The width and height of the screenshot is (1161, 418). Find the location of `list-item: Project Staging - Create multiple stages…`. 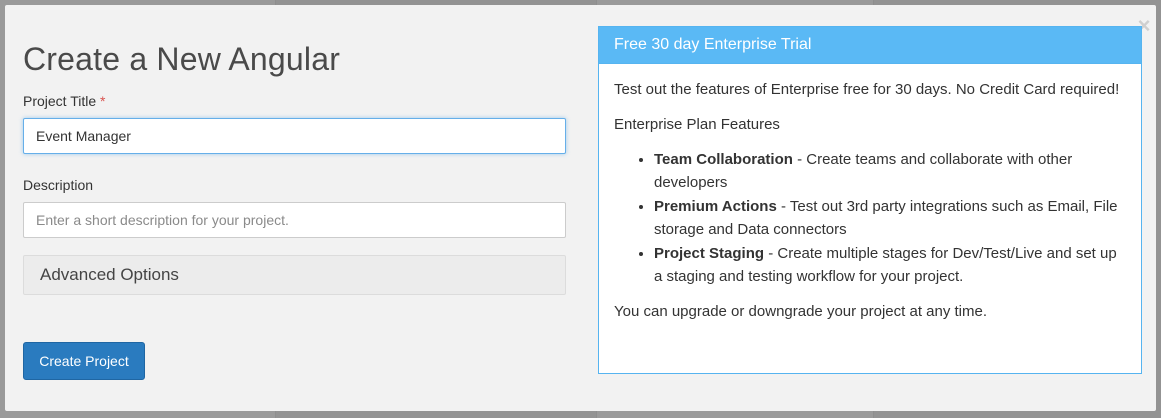

list-item: Project Staging - Create multiple stages… is located at coordinates (890, 265).